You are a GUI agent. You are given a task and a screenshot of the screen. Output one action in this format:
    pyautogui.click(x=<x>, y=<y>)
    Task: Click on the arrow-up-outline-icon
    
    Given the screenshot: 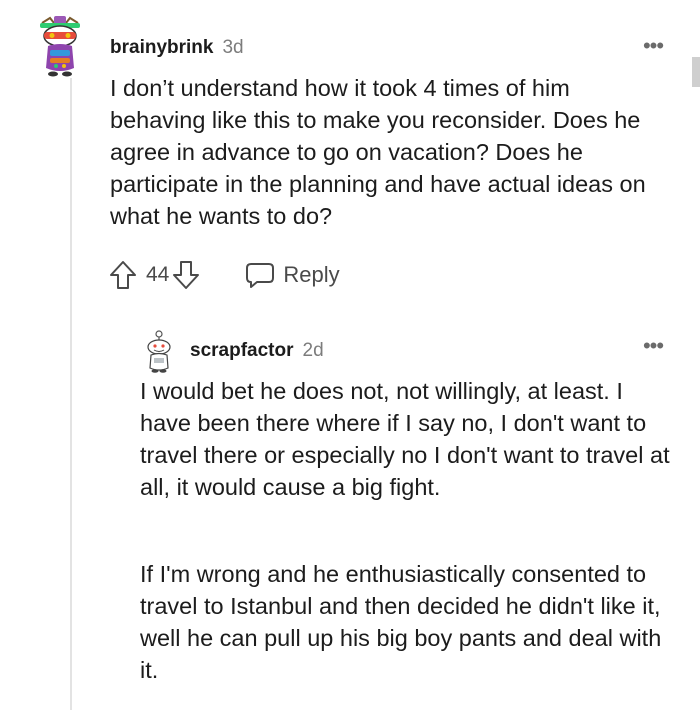 What is the action you would take?
    pyautogui.click(x=123, y=275)
    